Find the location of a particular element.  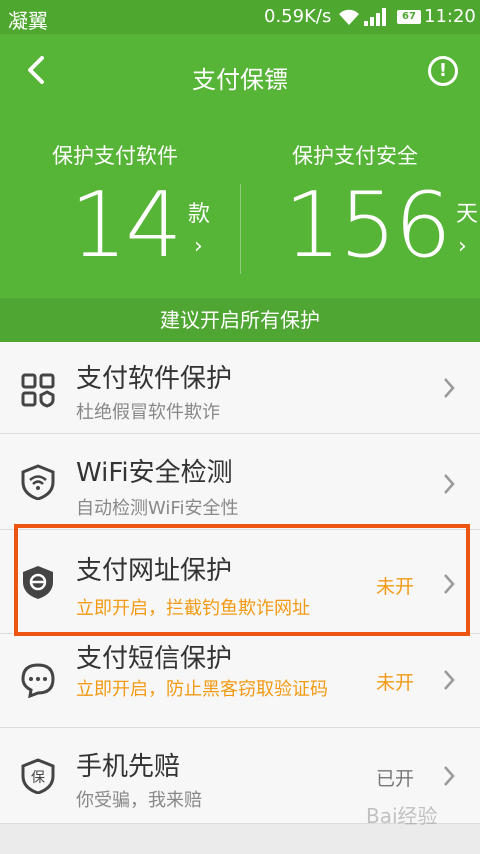

status-badge: 已开 is located at coordinates (395, 779).